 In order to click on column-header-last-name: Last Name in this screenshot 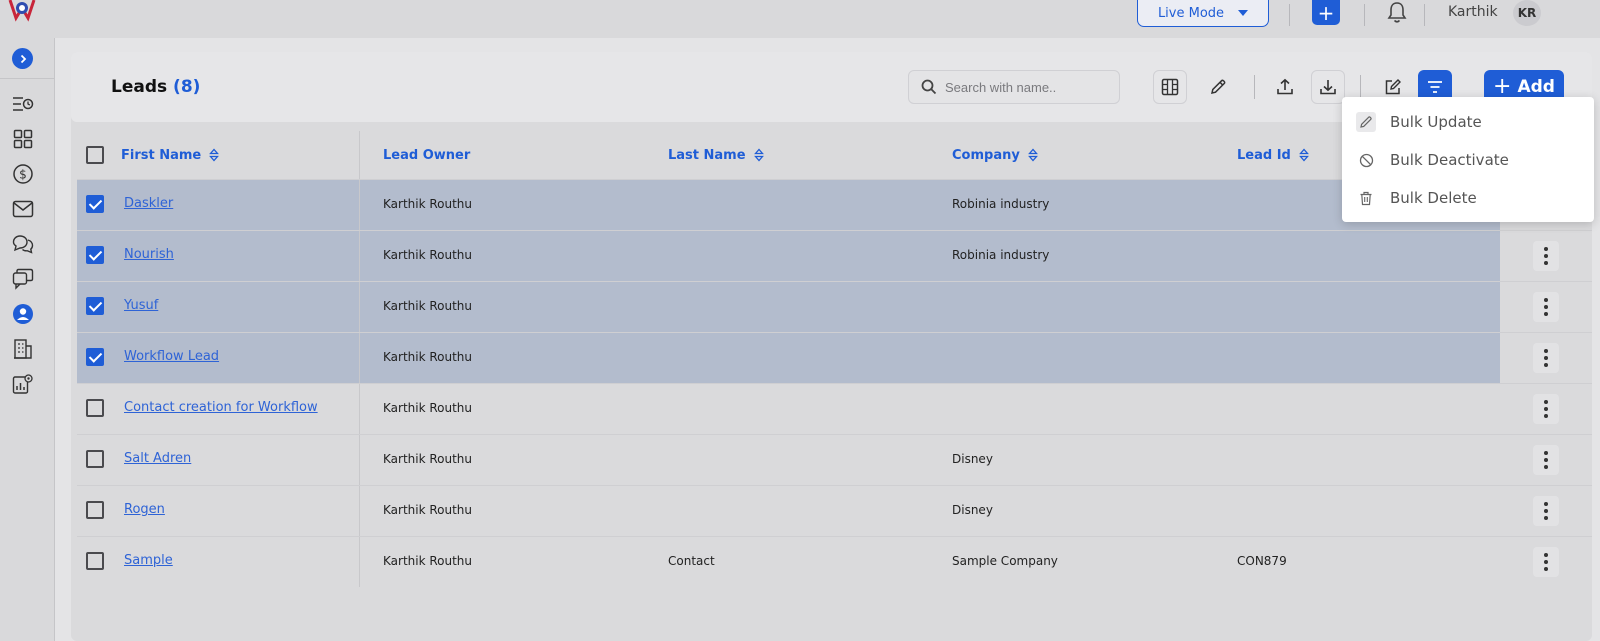, I will do `click(716, 155)`.